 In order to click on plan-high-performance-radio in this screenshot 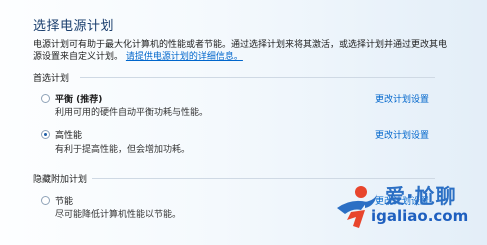, I will do `click(45, 134)`.